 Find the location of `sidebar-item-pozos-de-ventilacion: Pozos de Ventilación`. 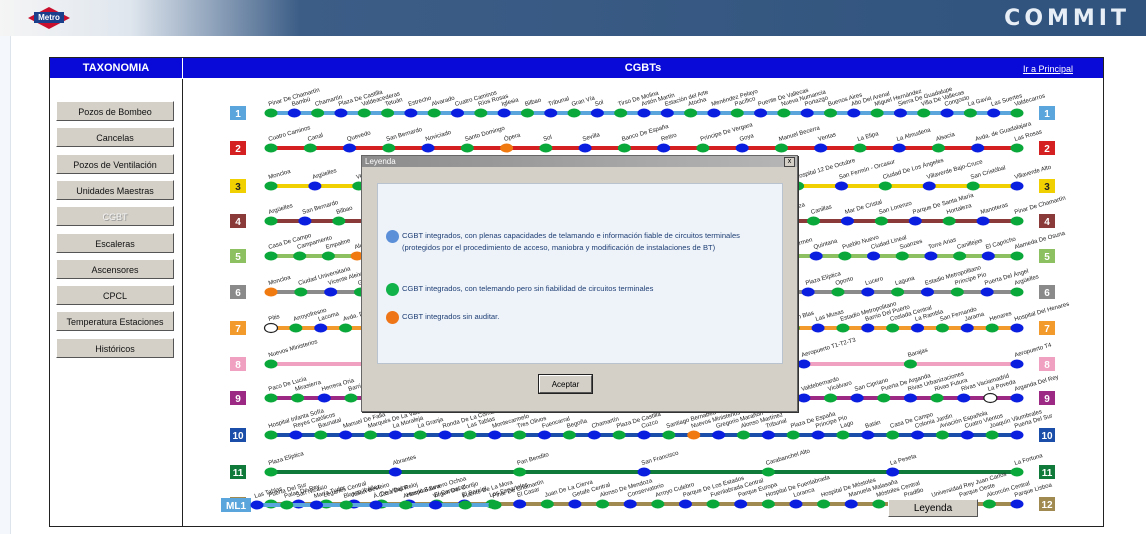

sidebar-item-pozos-de-ventilacion: Pozos de Ventilación is located at coordinates (115, 163).